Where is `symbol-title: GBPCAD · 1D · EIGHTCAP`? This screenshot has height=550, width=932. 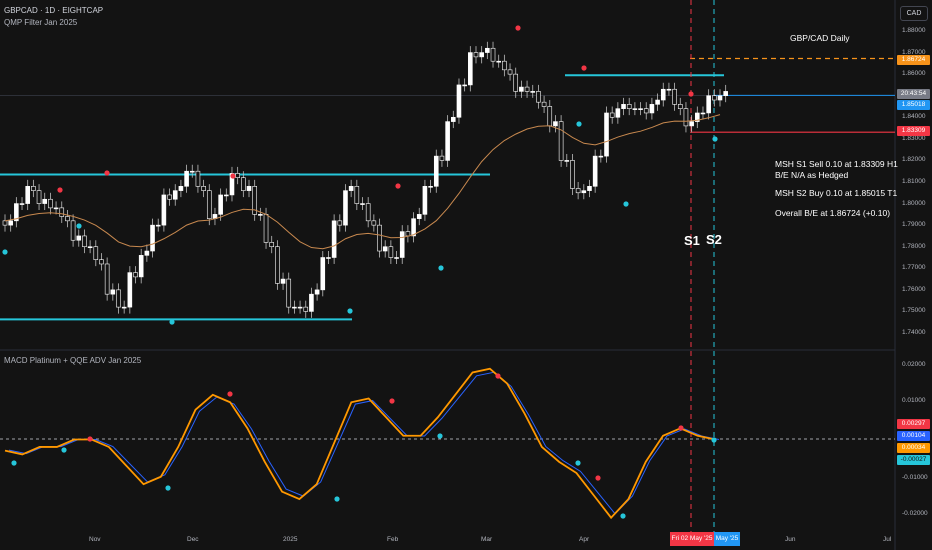
symbol-title: GBPCAD · 1D · EIGHTCAP is located at coordinates (53, 10).